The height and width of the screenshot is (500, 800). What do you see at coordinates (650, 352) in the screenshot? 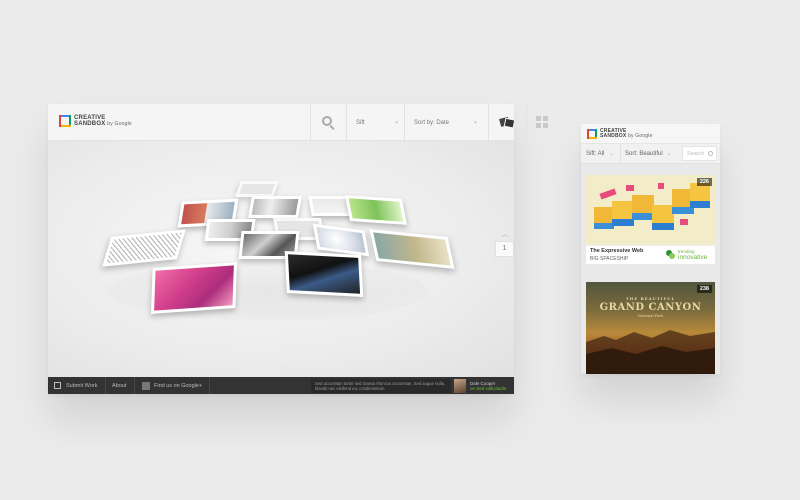
I see `canyon-artwork` at bounding box center [650, 352].